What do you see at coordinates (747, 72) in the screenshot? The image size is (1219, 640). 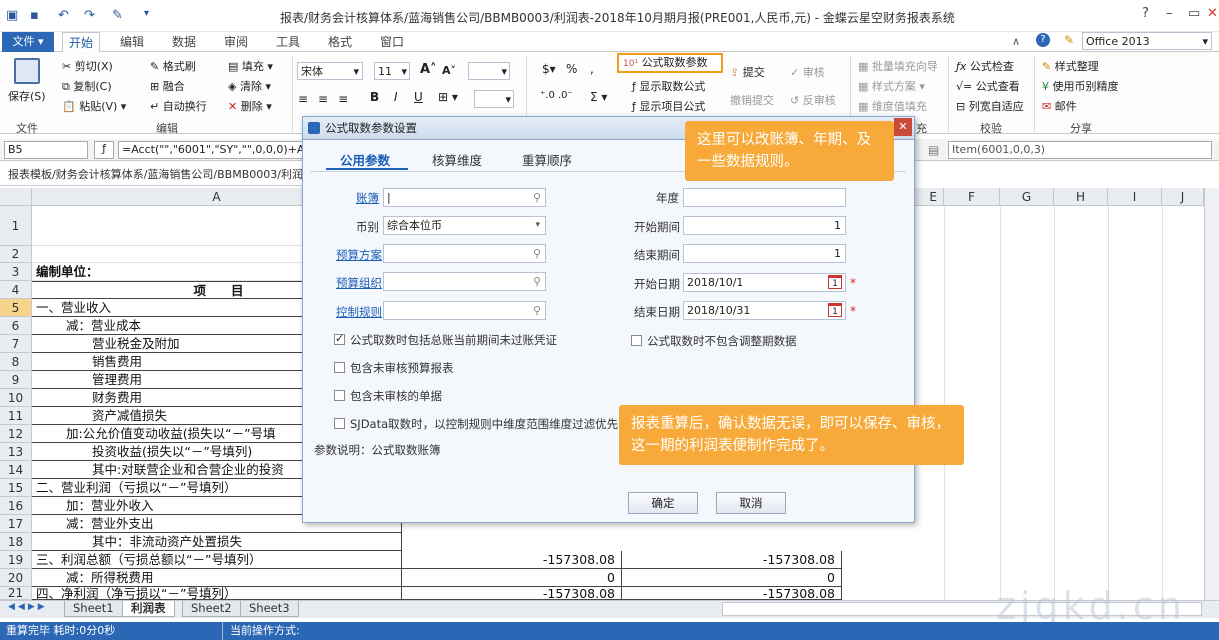 I see `submit-button: ⇪ 提交` at bounding box center [747, 72].